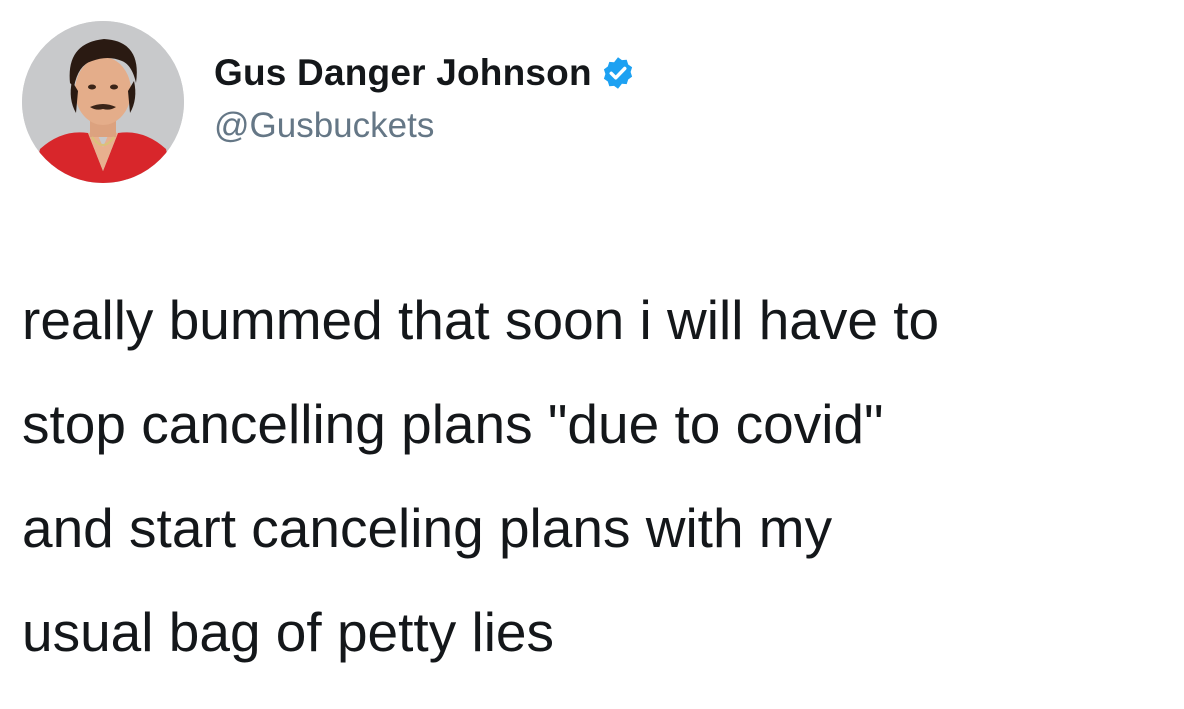 The image size is (1184, 709). What do you see at coordinates (427, 528) in the screenshot?
I see `tweet-text-line: and start canceling plans with my` at bounding box center [427, 528].